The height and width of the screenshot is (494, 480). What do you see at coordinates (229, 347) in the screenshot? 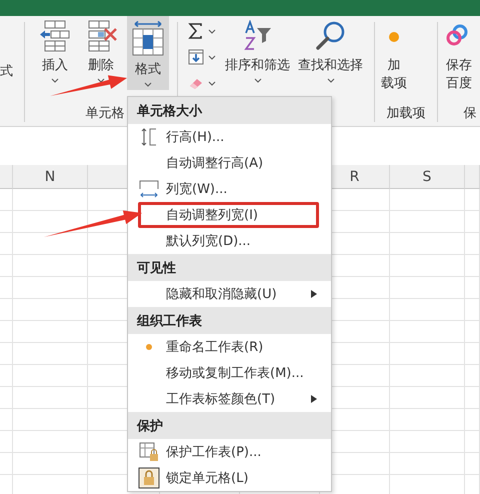
I see `menu-item: 重命名工作表(R)` at bounding box center [229, 347].